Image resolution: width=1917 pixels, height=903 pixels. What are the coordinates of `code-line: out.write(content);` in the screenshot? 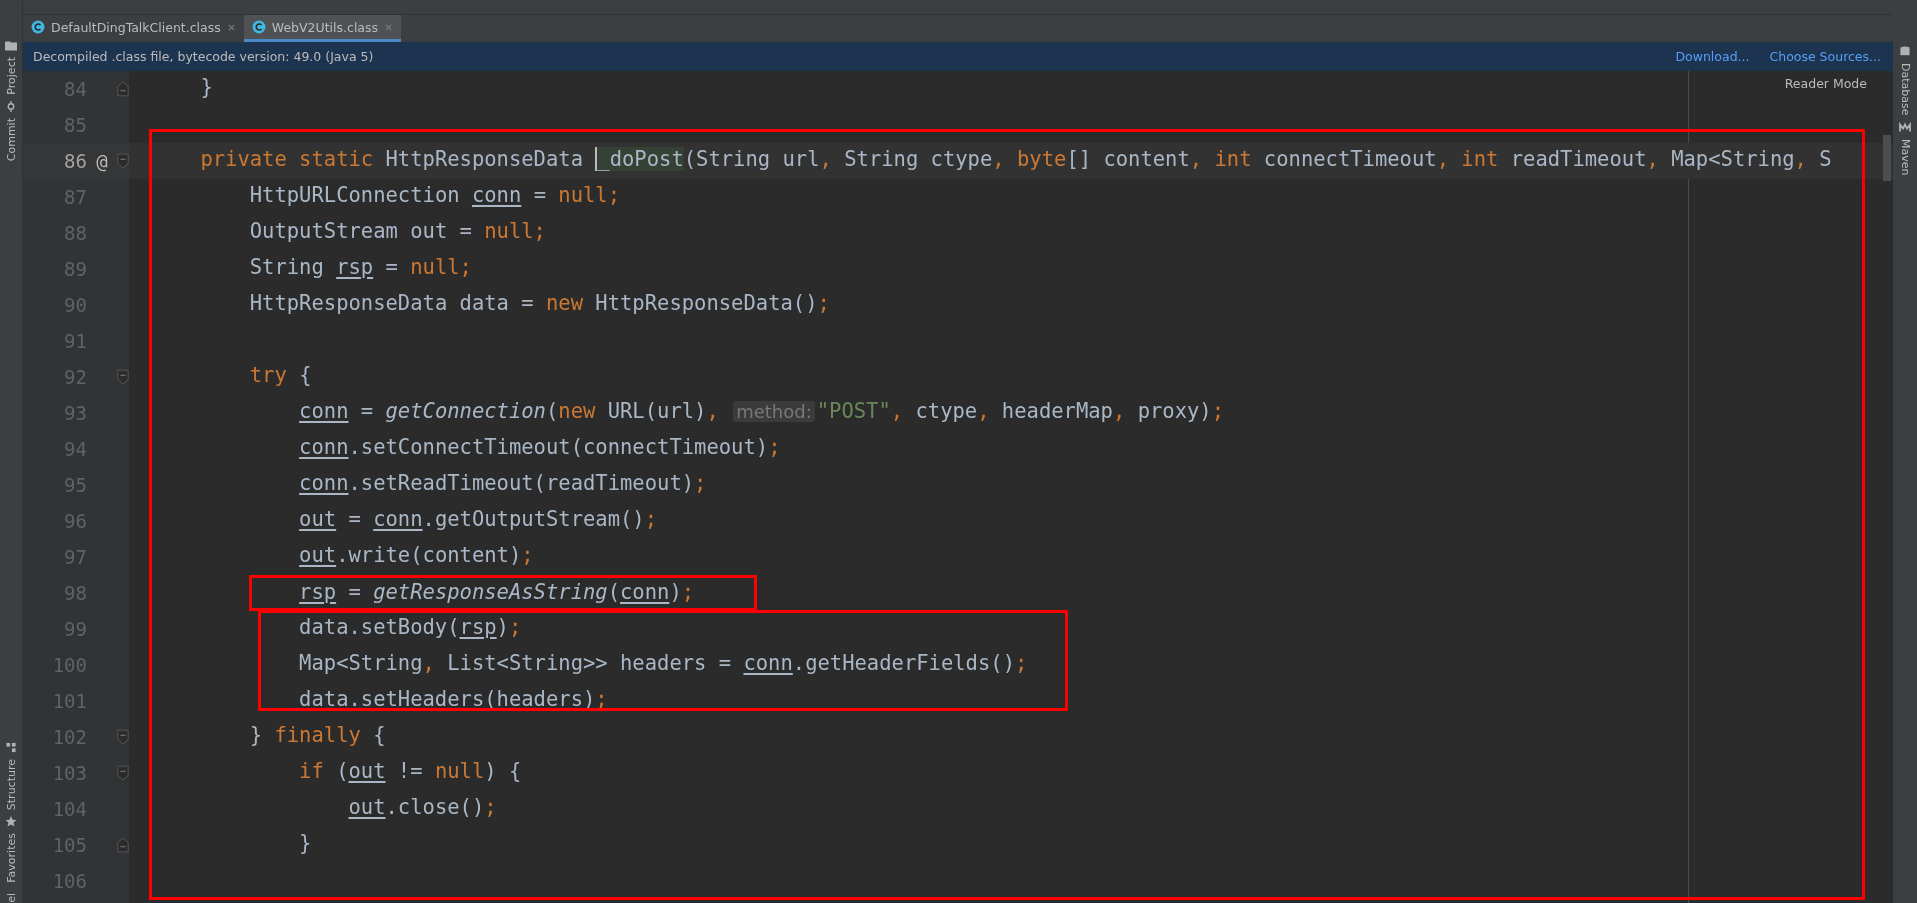 It's located at (416, 557).